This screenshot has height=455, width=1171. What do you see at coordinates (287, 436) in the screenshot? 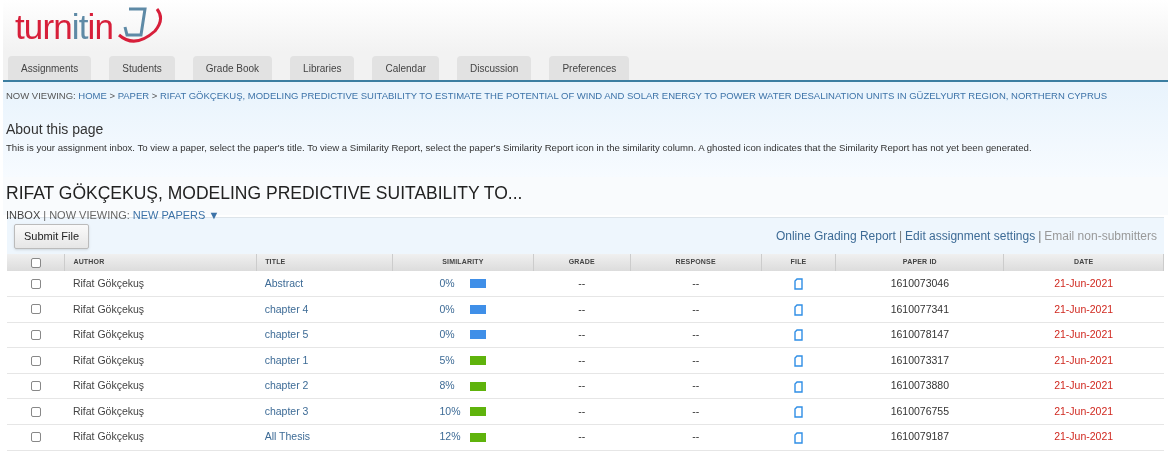
I see `paper-title-link: All Thesis` at bounding box center [287, 436].